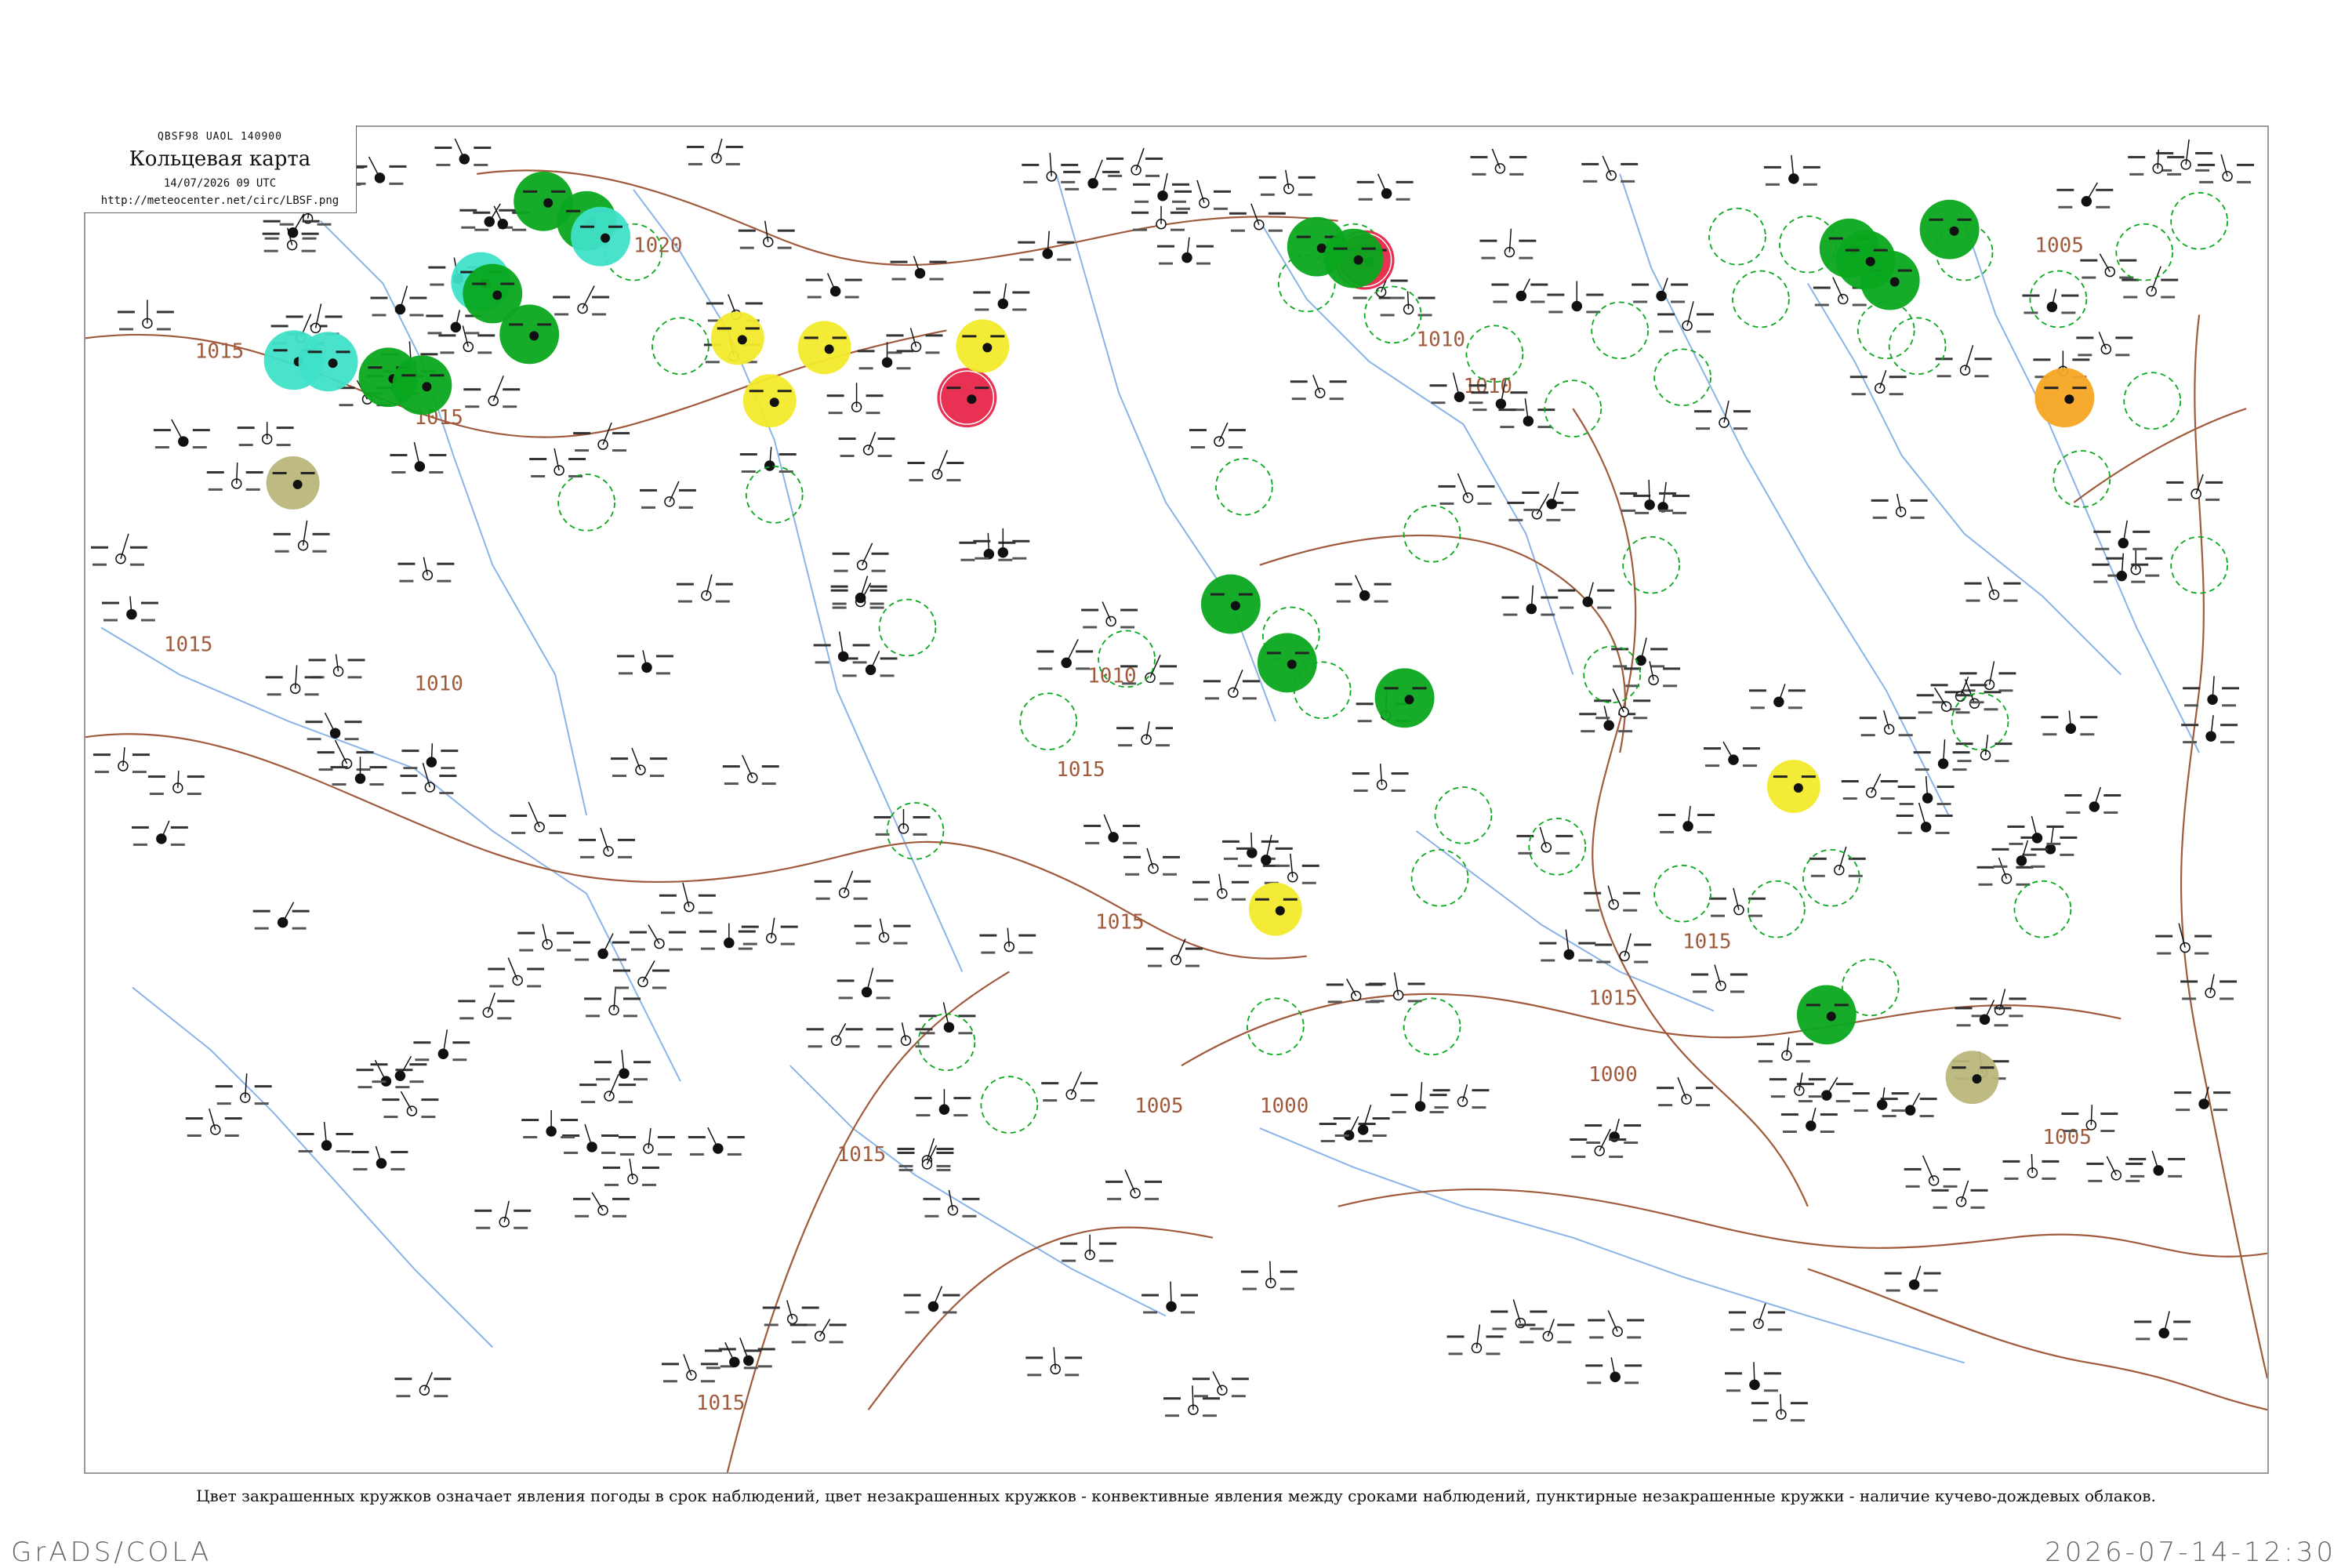 Image resolution: width=2352 pixels, height=1568 pixels. Describe the element at coordinates (2064, 398) in the screenshot. I see `phenomenon-circle-shower` at that location.